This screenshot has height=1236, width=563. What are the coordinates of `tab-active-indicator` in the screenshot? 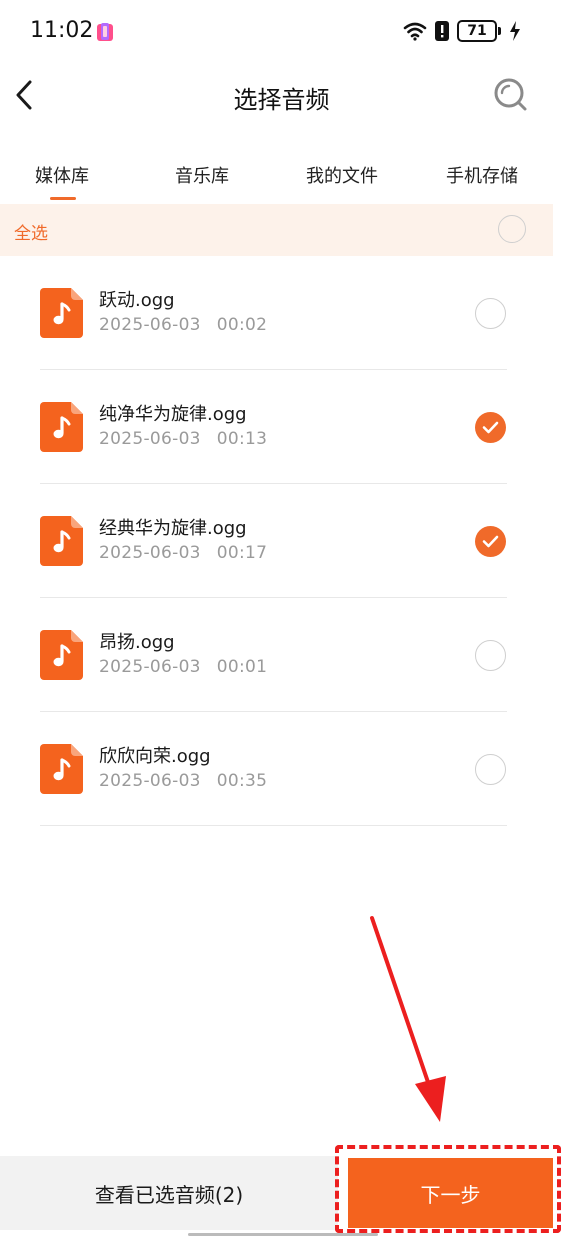 It's located at (63, 198).